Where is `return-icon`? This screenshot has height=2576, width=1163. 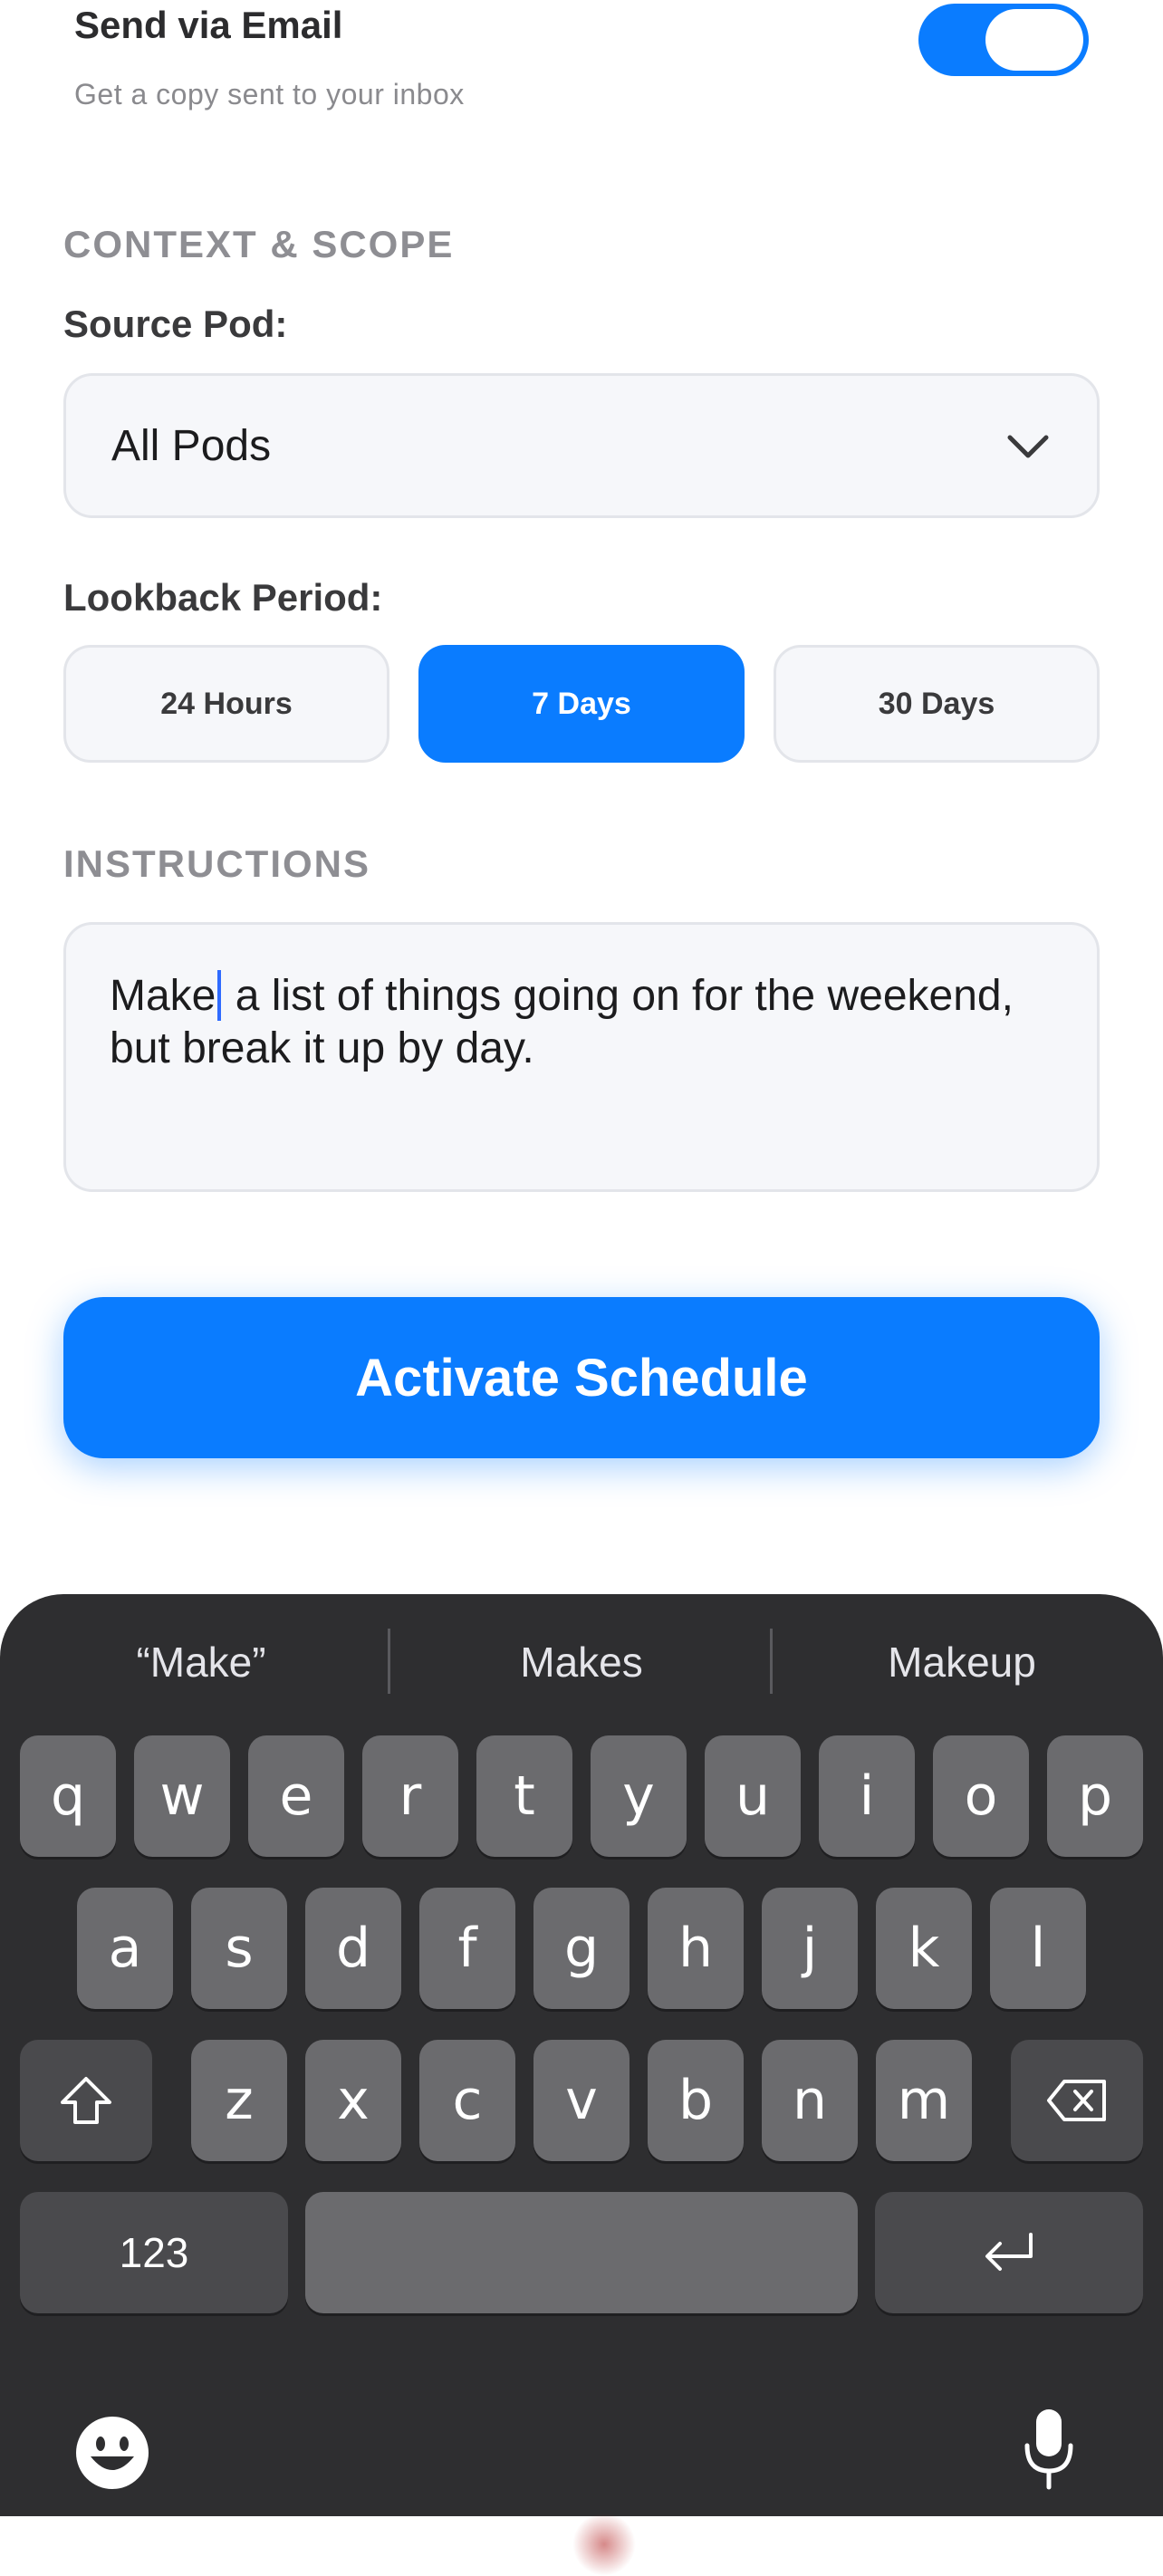 return-icon is located at coordinates (1009, 2252).